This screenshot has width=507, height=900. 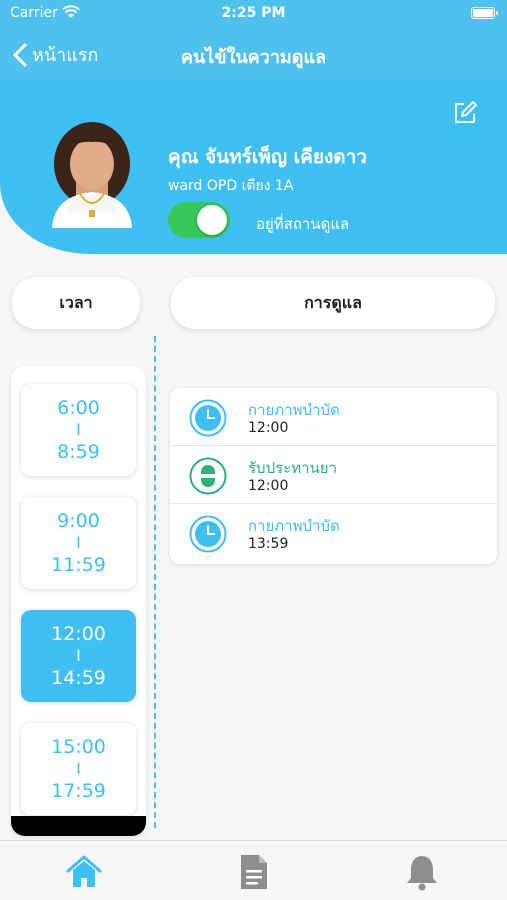 What do you see at coordinates (78, 634) in the screenshot?
I see `slot-start: 12:00` at bounding box center [78, 634].